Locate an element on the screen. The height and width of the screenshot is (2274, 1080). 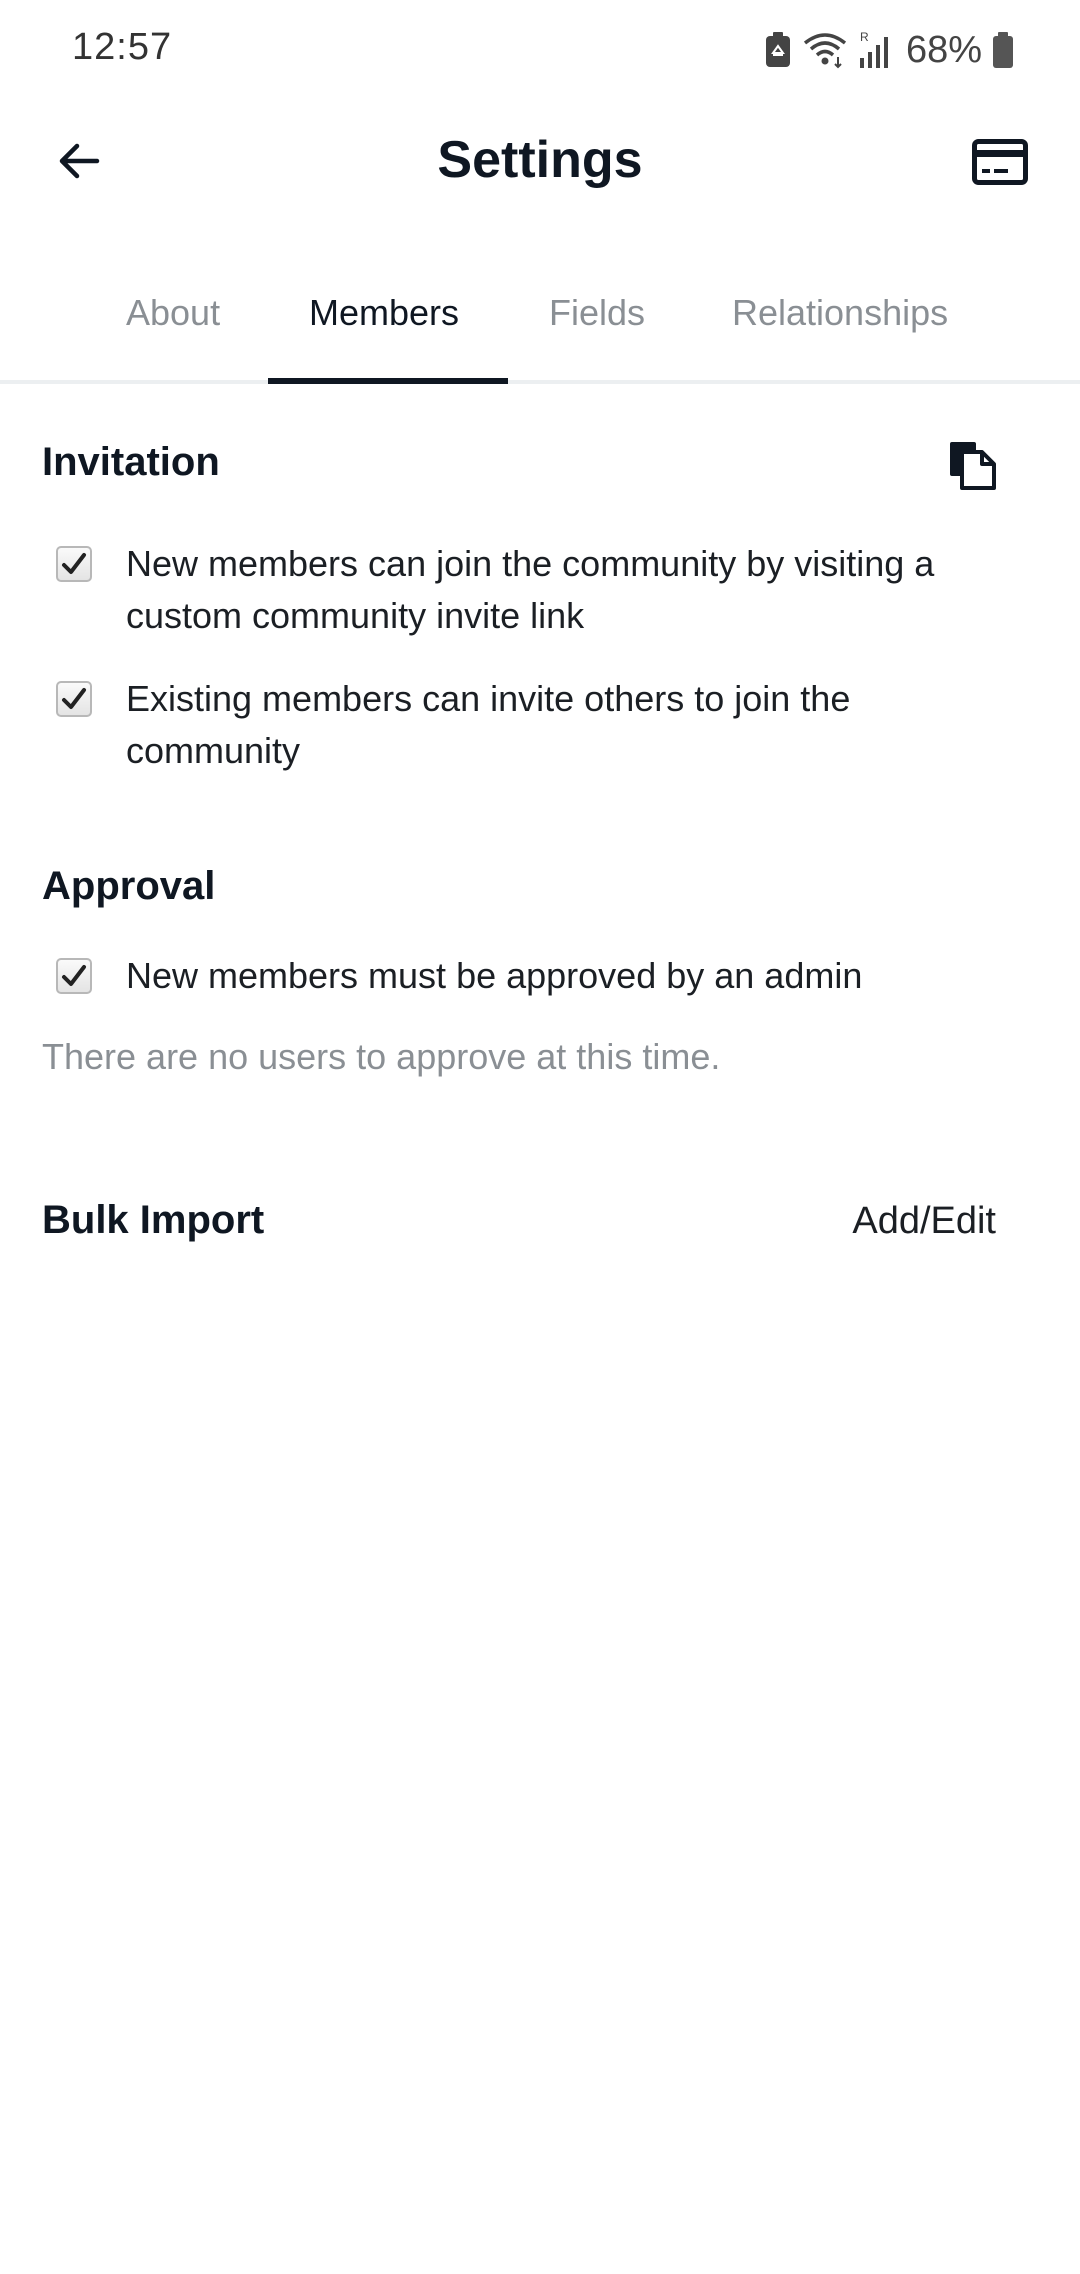
wifi-icon is located at coordinates (825, 50).